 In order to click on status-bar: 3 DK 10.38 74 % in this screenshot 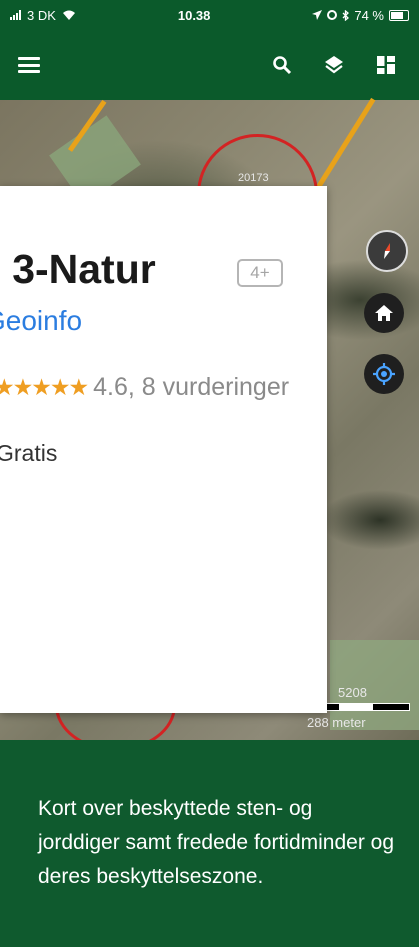, I will do `click(209, 15)`.